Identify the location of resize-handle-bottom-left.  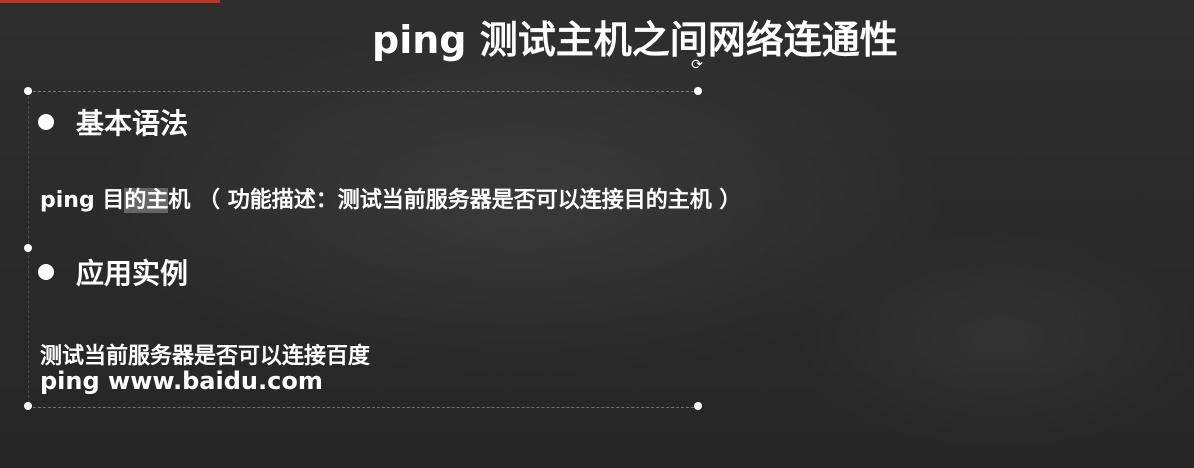
(28, 406).